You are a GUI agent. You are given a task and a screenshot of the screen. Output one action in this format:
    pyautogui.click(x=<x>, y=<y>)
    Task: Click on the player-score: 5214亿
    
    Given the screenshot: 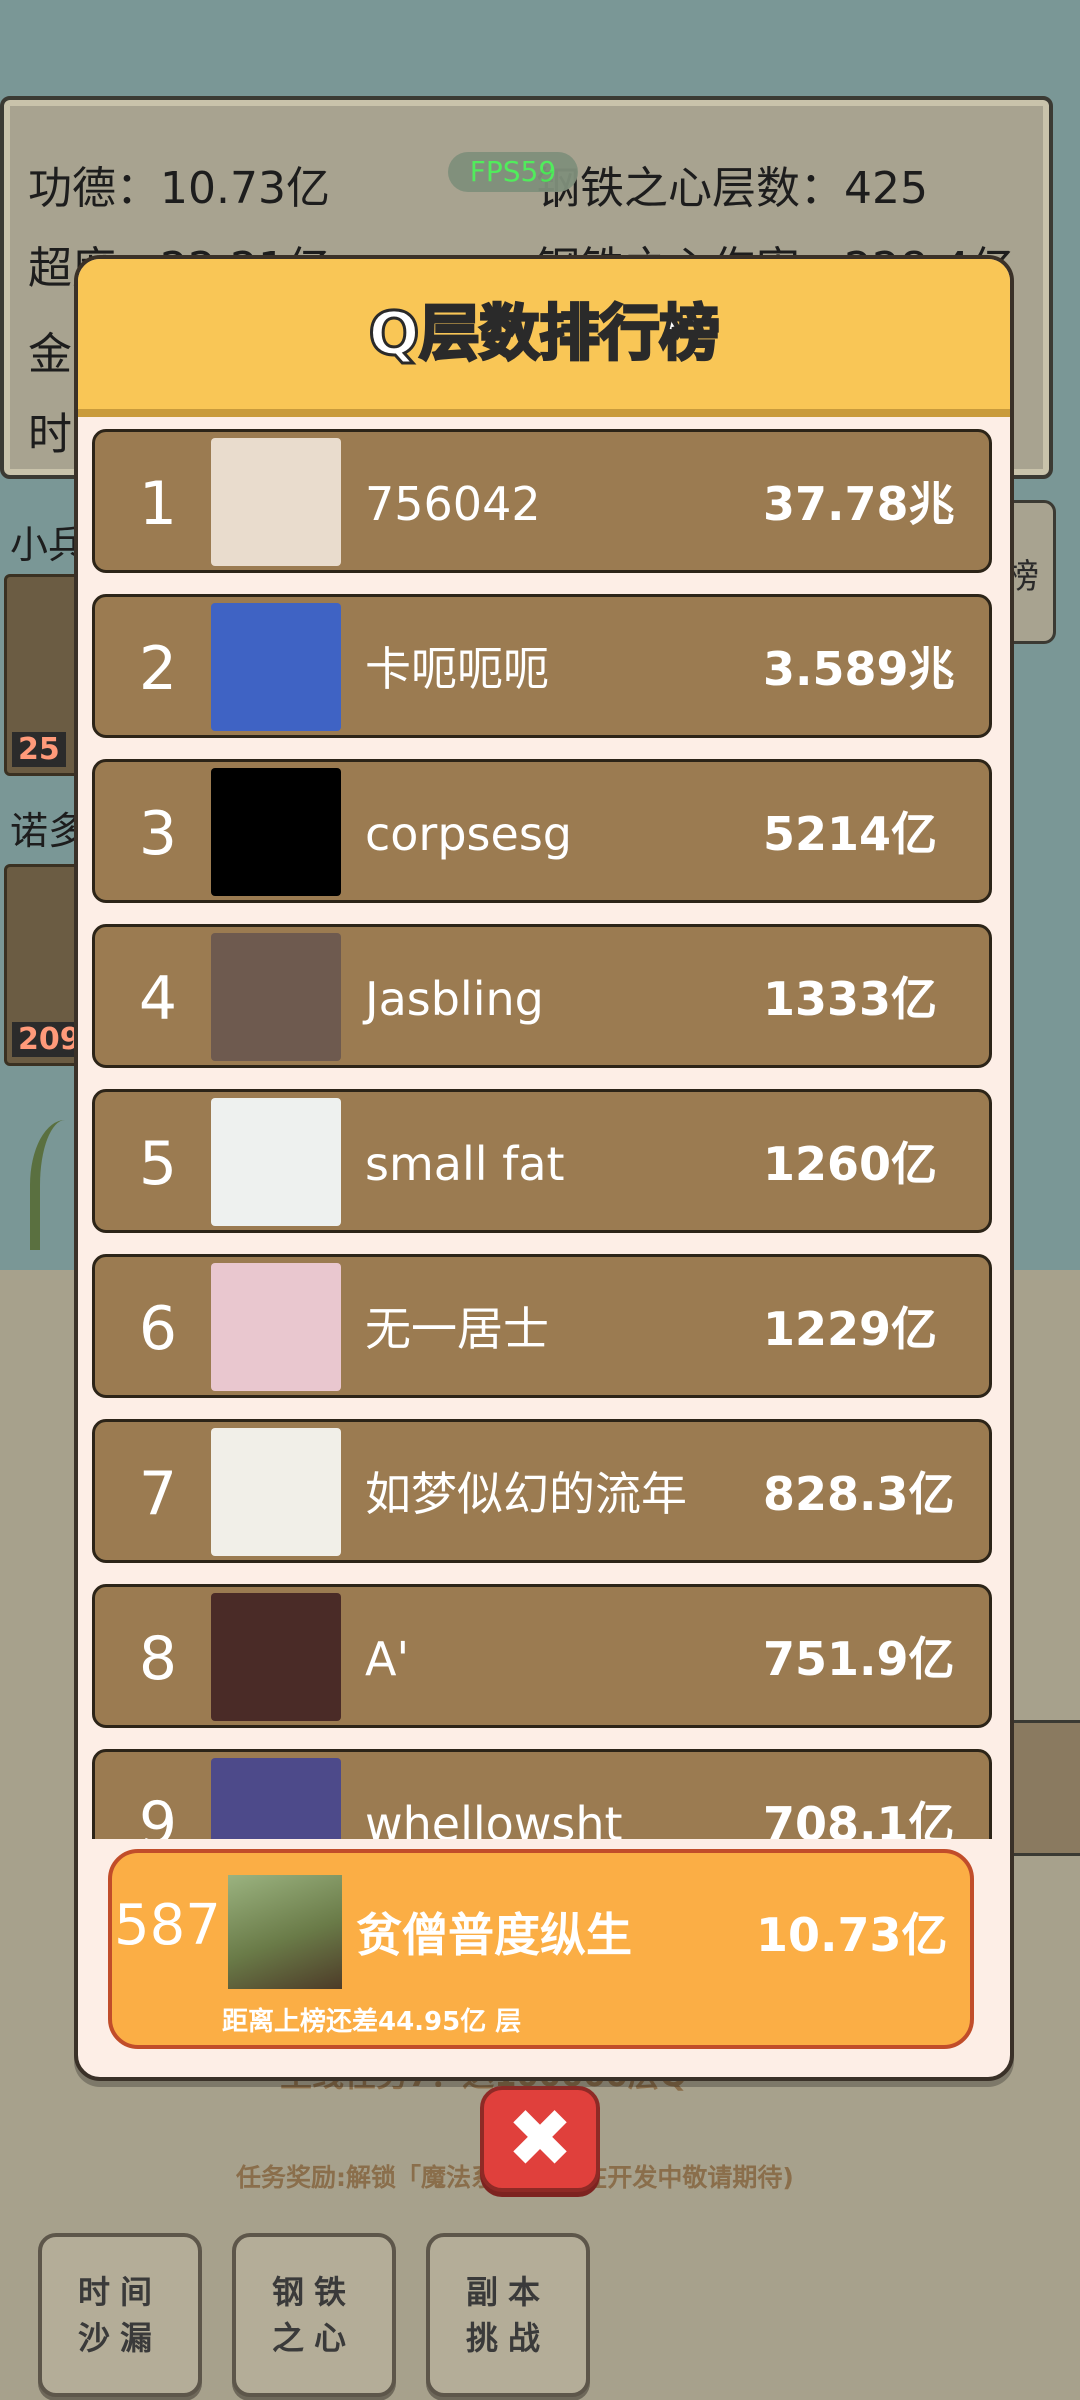 What is the action you would take?
    pyautogui.click(x=850, y=834)
    